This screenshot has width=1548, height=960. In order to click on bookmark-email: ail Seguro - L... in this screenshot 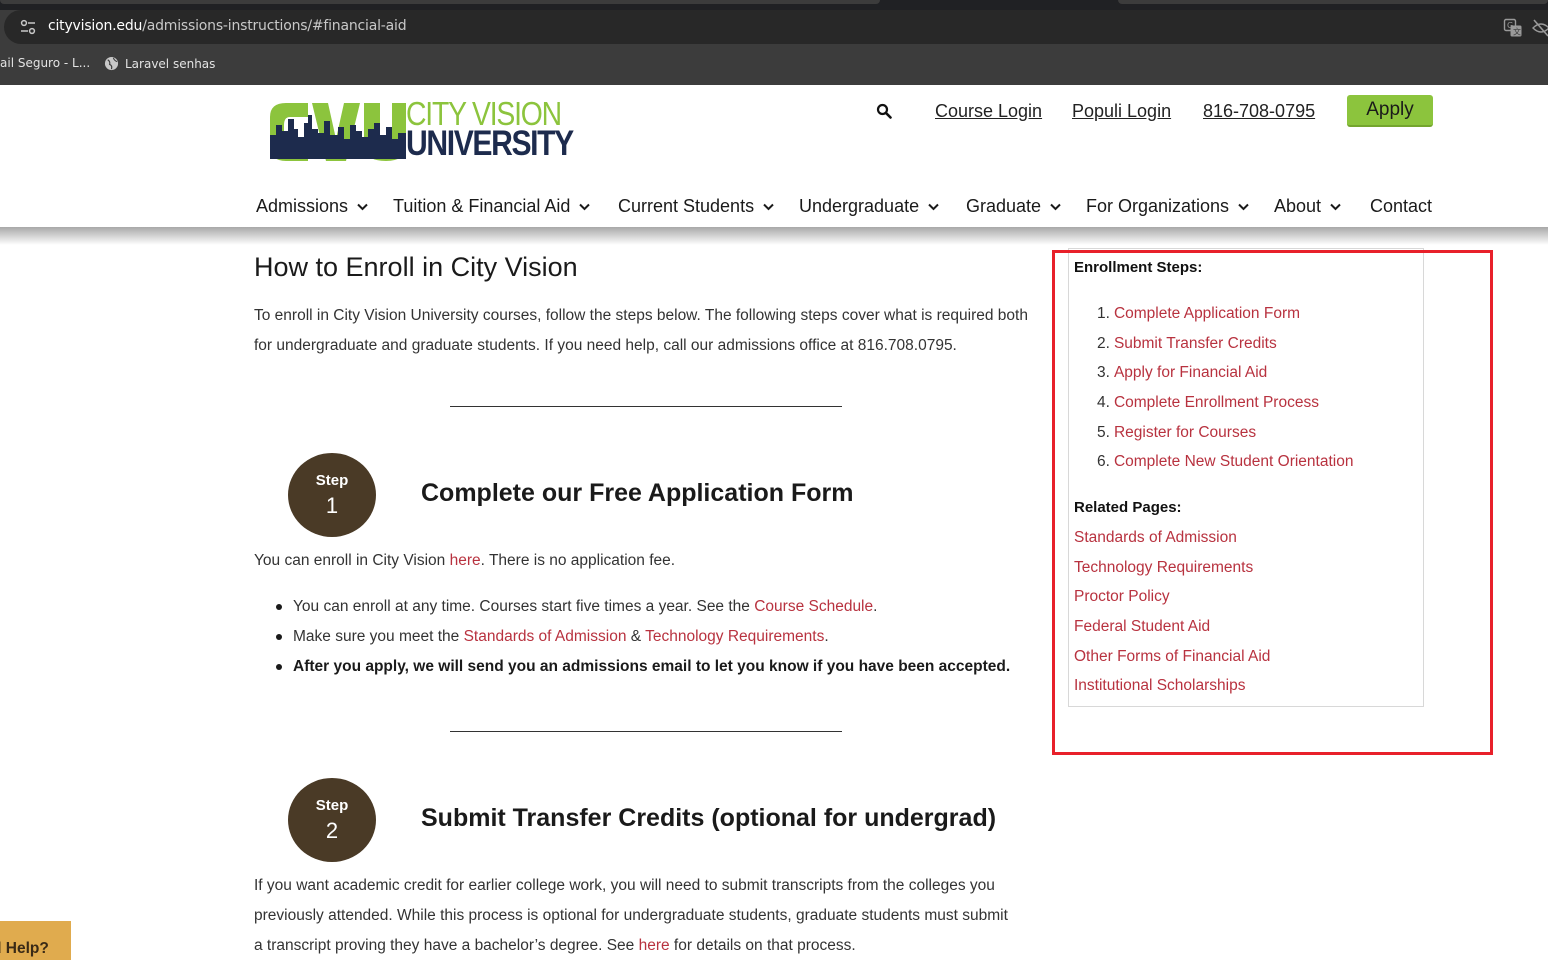, I will do `click(45, 63)`.